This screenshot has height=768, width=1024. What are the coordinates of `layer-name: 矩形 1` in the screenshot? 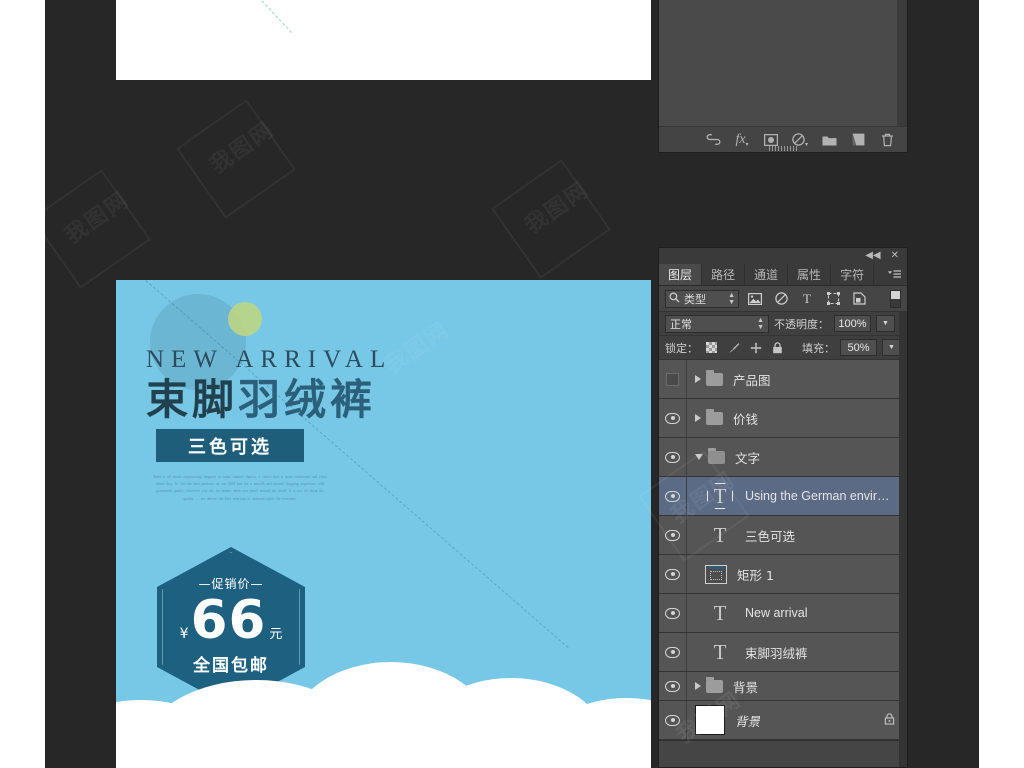 It's located at (755, 575).